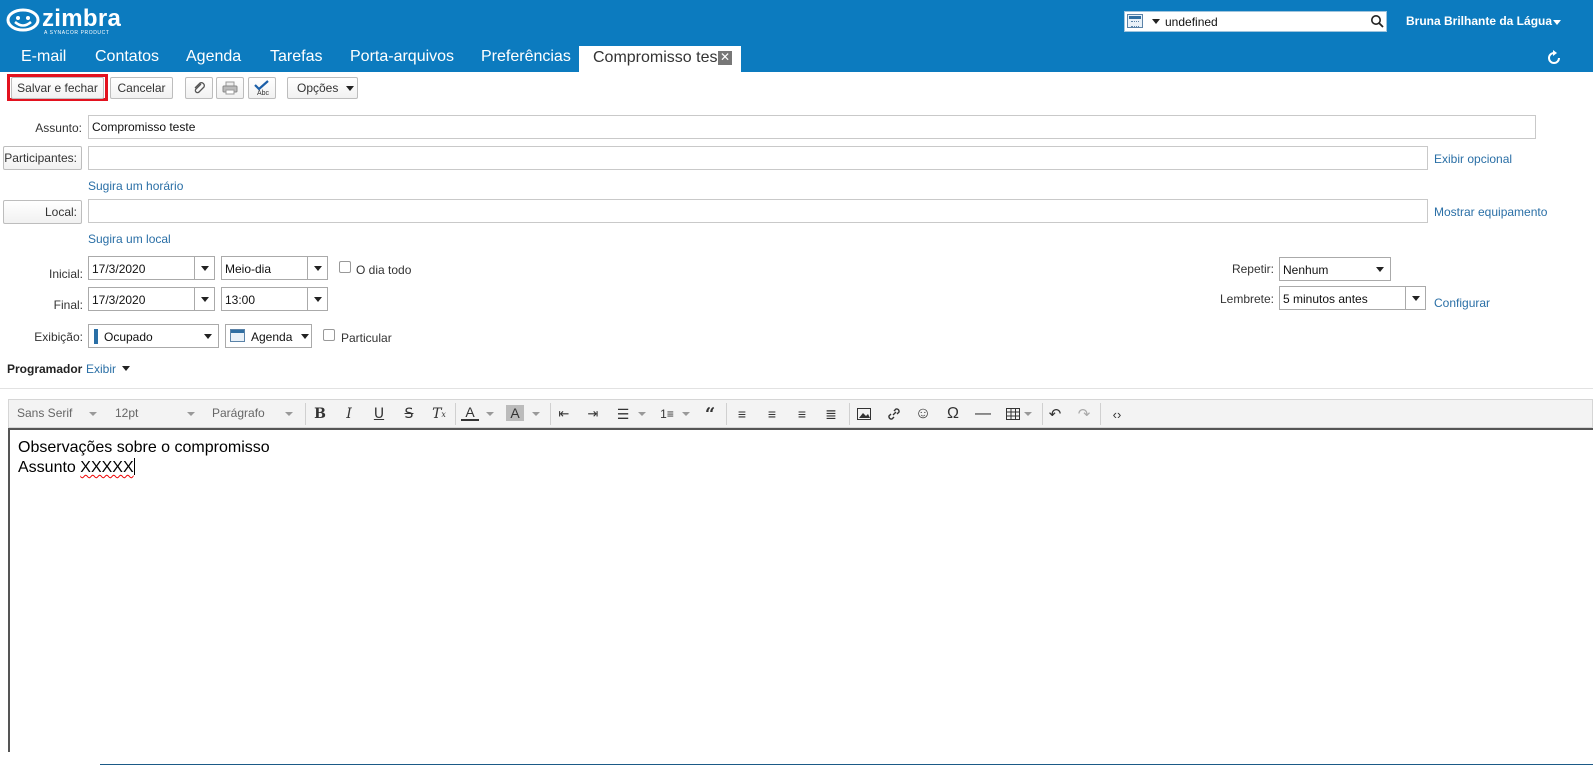 The width and height of the screenshot is (1593, 778). Describe the element at coordinates (1265, 21) in the screenshot. I see `search-input` at that location.